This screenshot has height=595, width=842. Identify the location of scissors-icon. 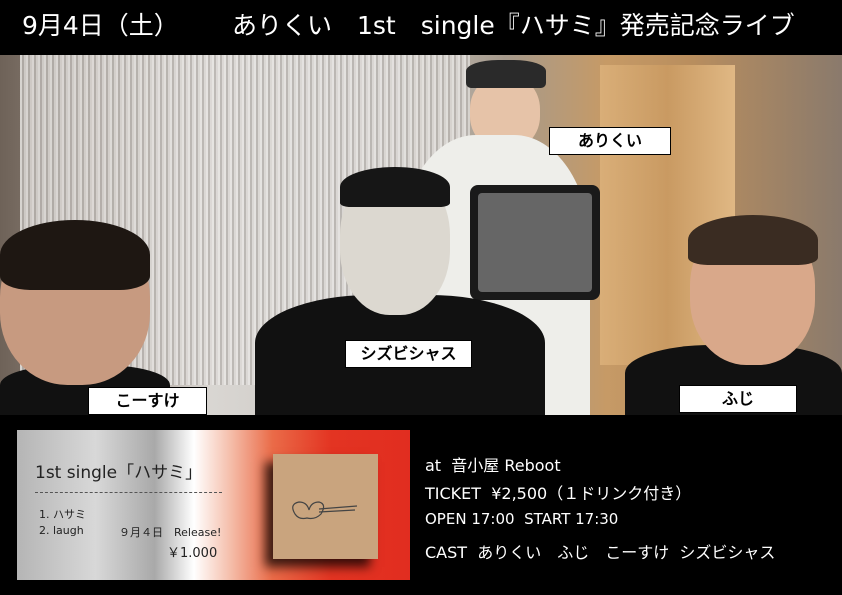
(325, 510).